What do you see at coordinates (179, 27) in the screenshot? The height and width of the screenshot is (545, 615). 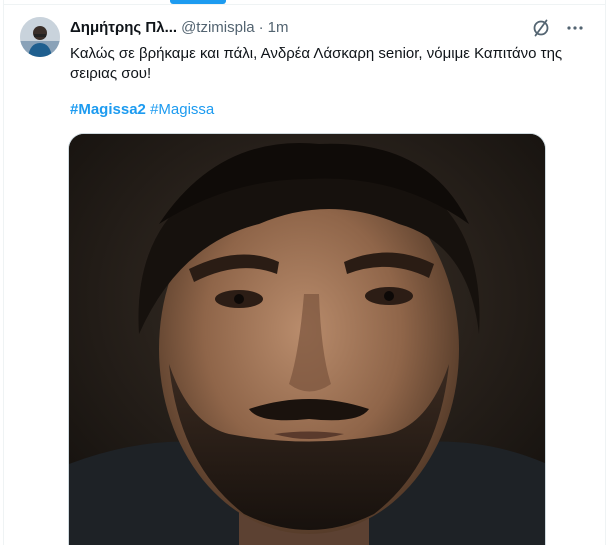 I see `tweet-header: Δημήτρης Πλ... @tzimispla · 1m` at bounding box center [179, 27].